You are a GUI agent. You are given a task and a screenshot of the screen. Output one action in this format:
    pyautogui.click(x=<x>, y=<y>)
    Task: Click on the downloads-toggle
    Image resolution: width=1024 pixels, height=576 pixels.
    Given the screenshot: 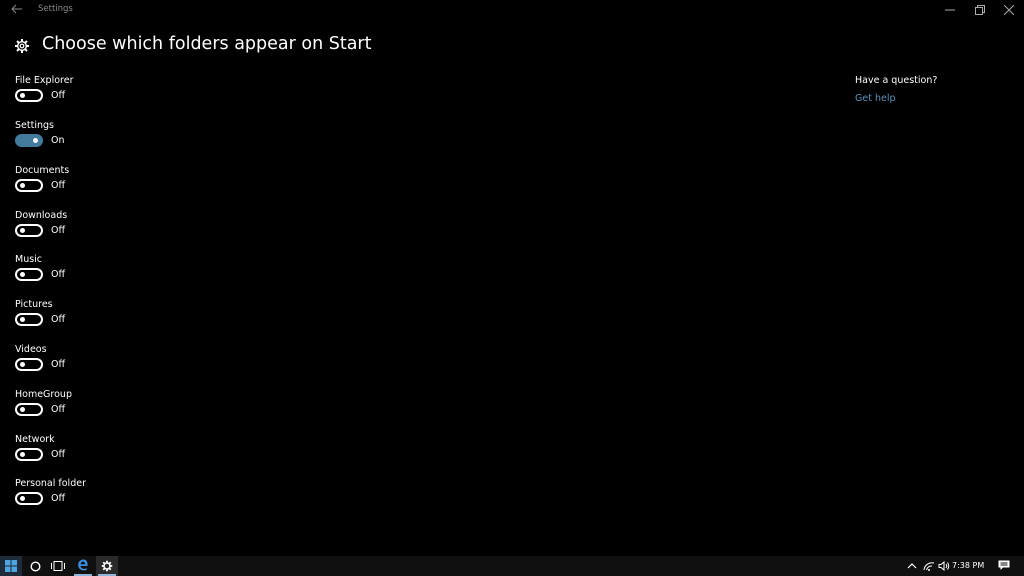 What is the action you would take?
    pyautogui.click(x=29, y=230)
    